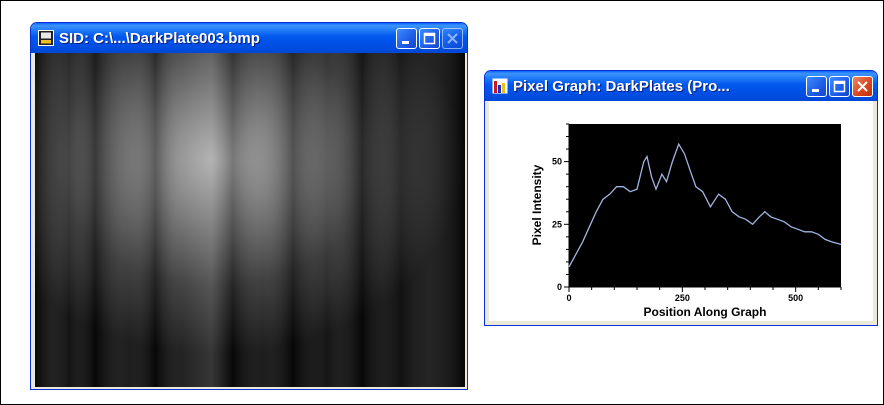  I want to click on x-axis-label: Position Along Graph, so click(705, 312).